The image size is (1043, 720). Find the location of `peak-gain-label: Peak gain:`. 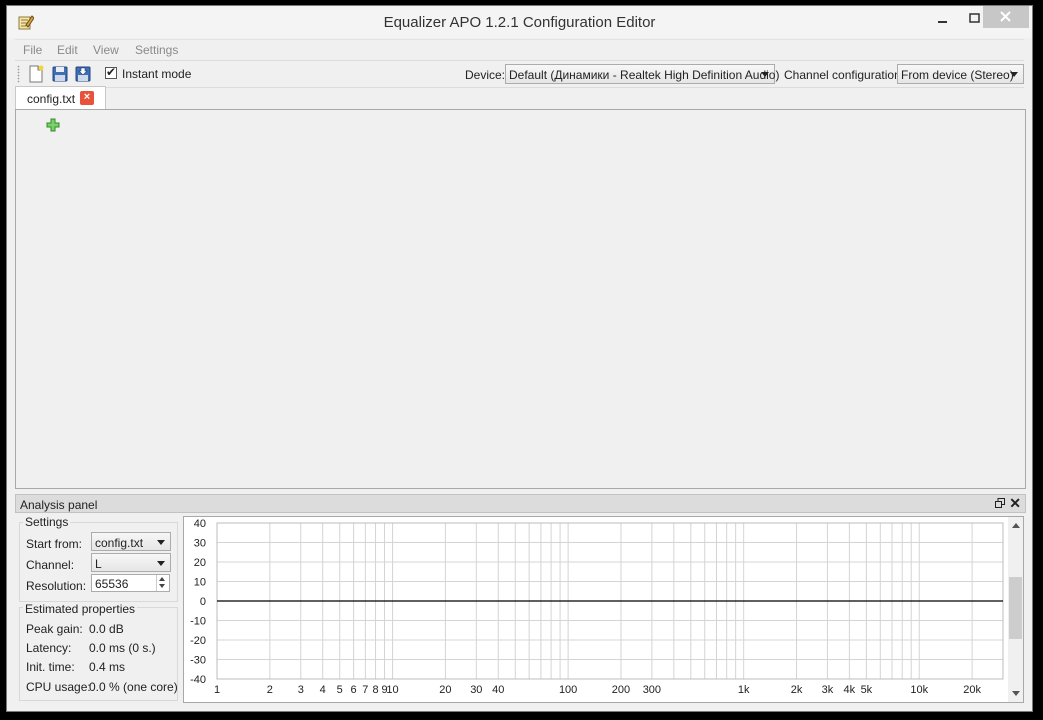

peak-gain-label: Peak gain: is located at coordinates (54, 629).